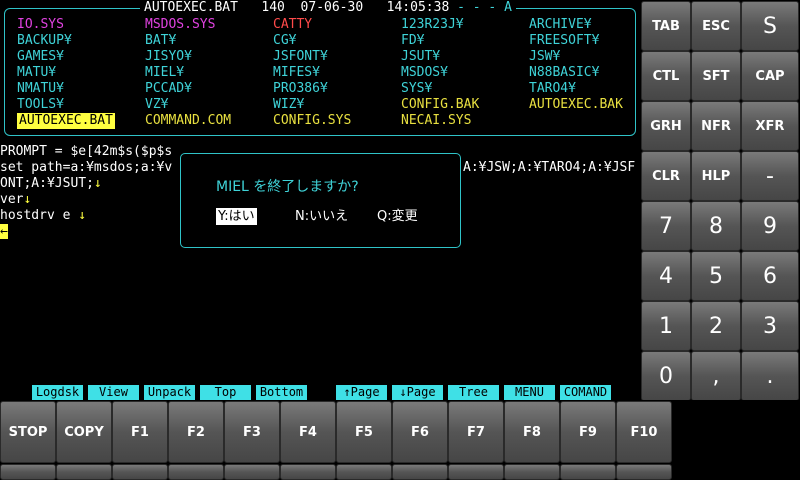  What do you see at coordinates (412, 41) in the screenshot?
I see `file-entry: FD¥` at bounding box center [412, 41].